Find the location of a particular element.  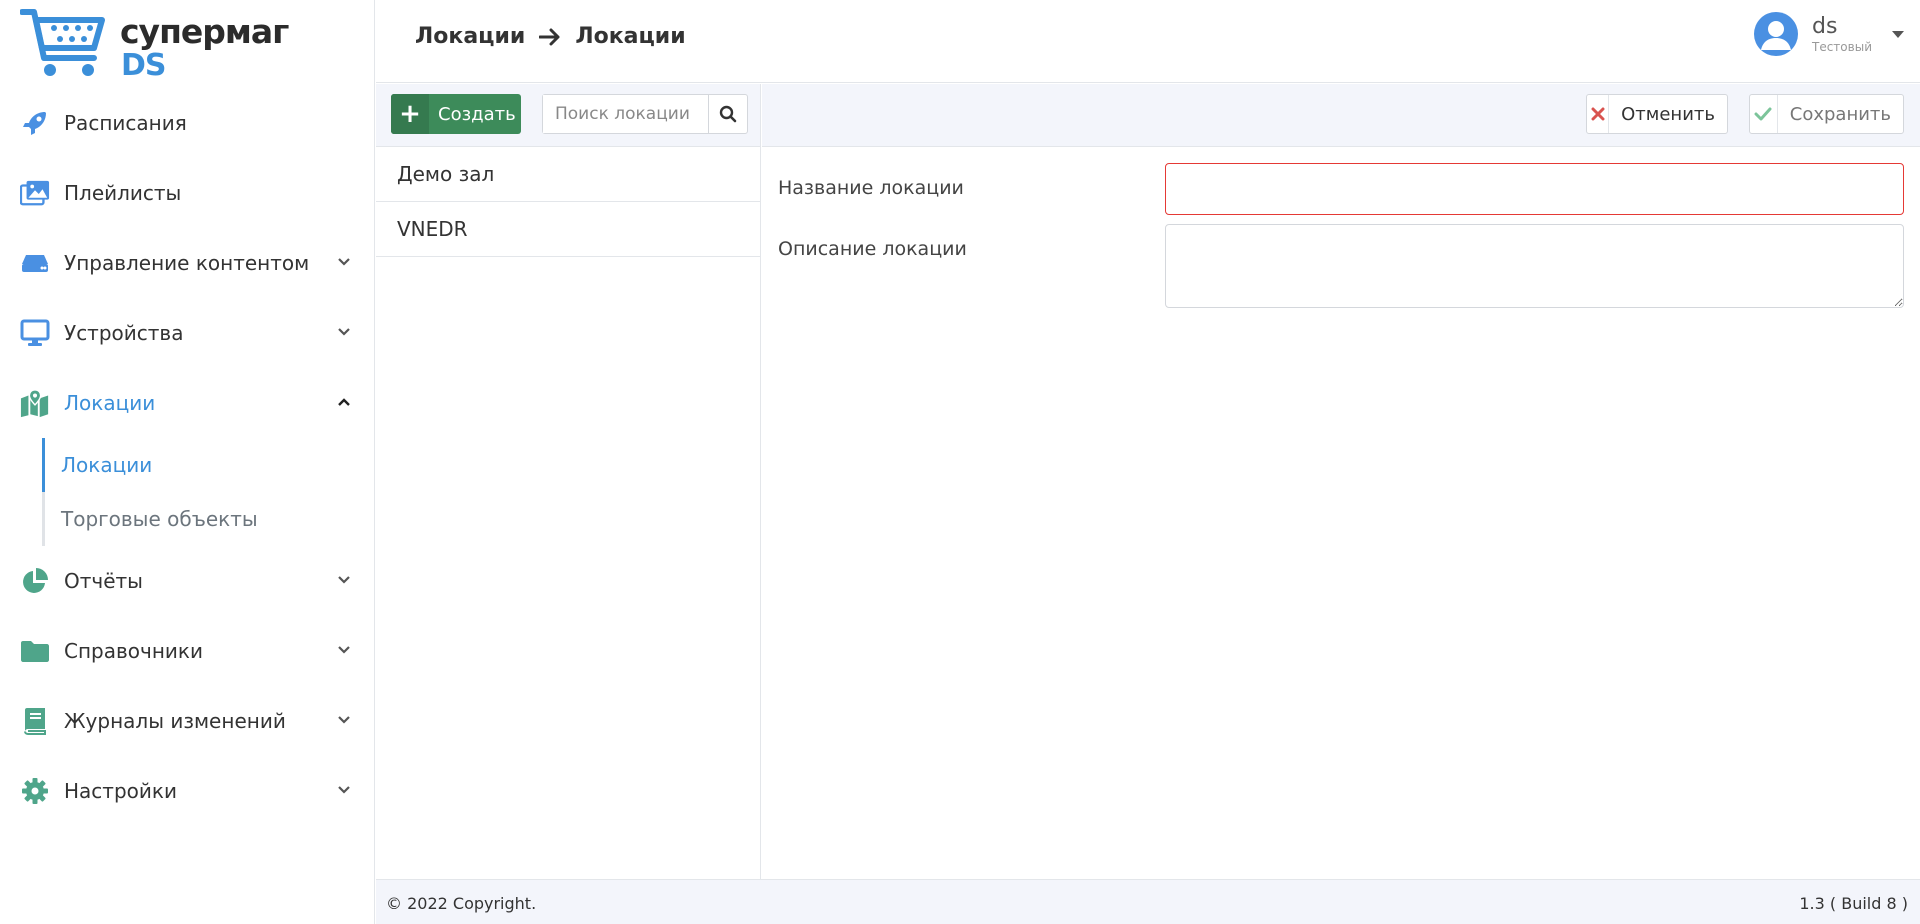

search-box is located at coordinates (645, 114).